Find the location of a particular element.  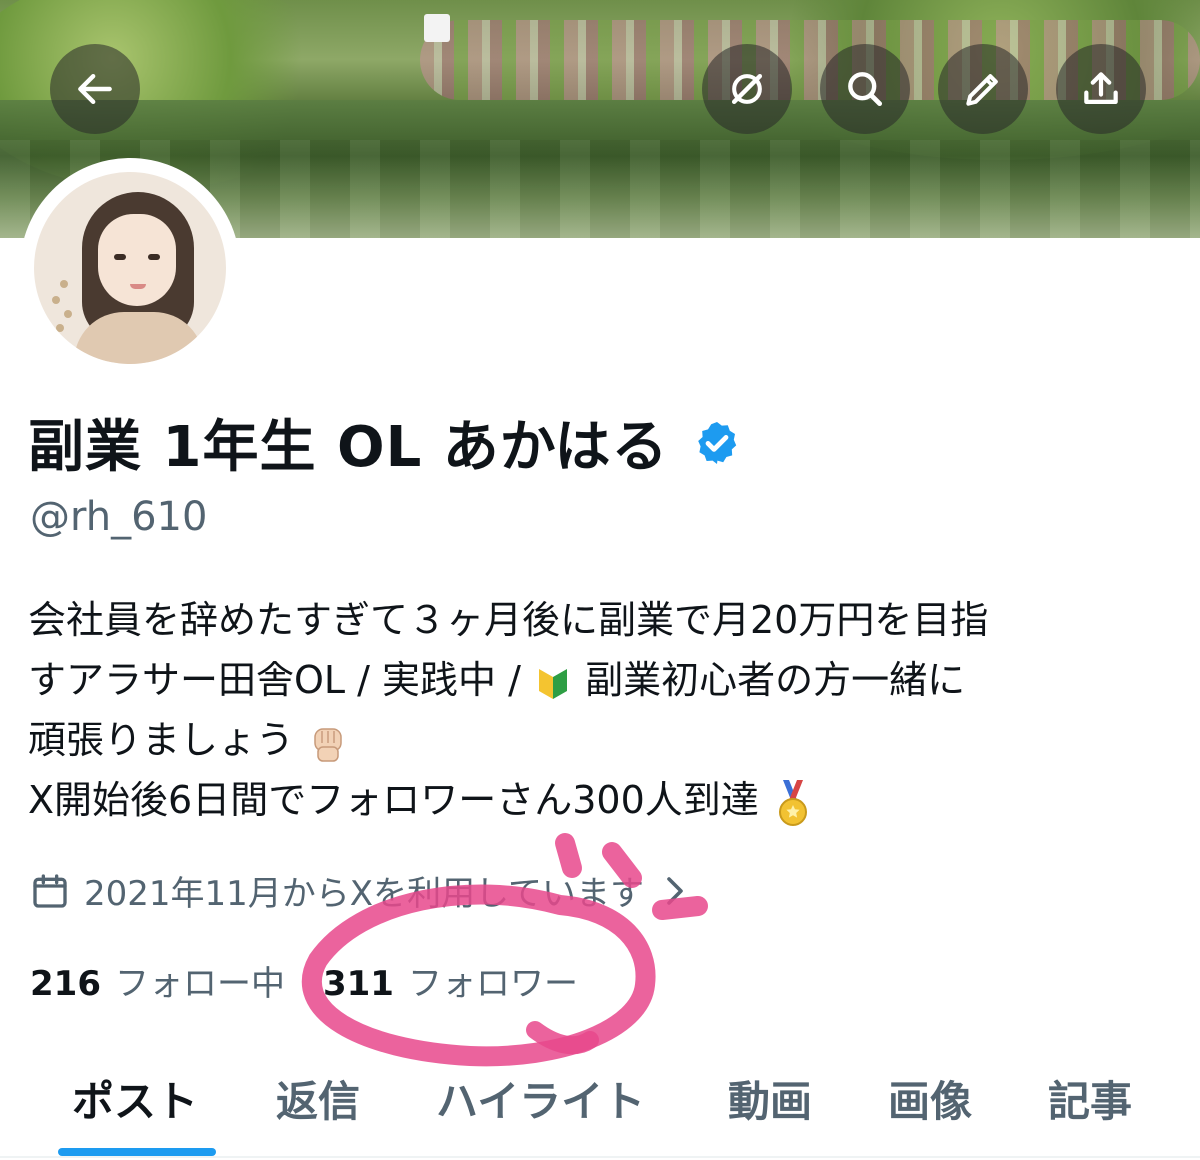

followers-link: 311 フォロワー is located at coordinates (450, 980).